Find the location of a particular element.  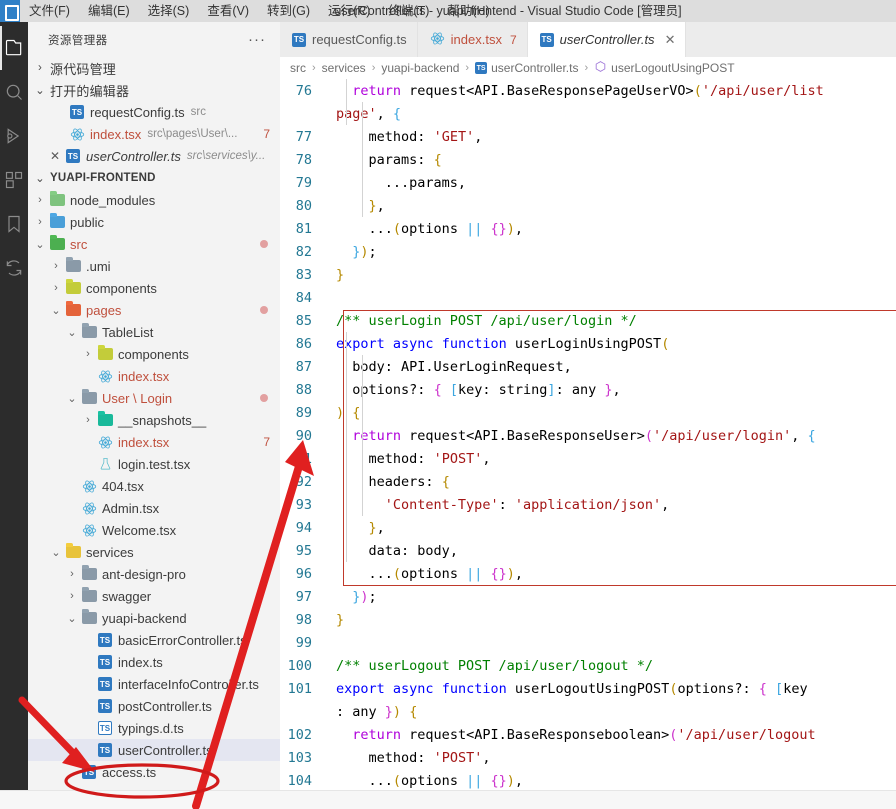

tree-item-label: ant-design-pro is located at coordinates (144, 574).